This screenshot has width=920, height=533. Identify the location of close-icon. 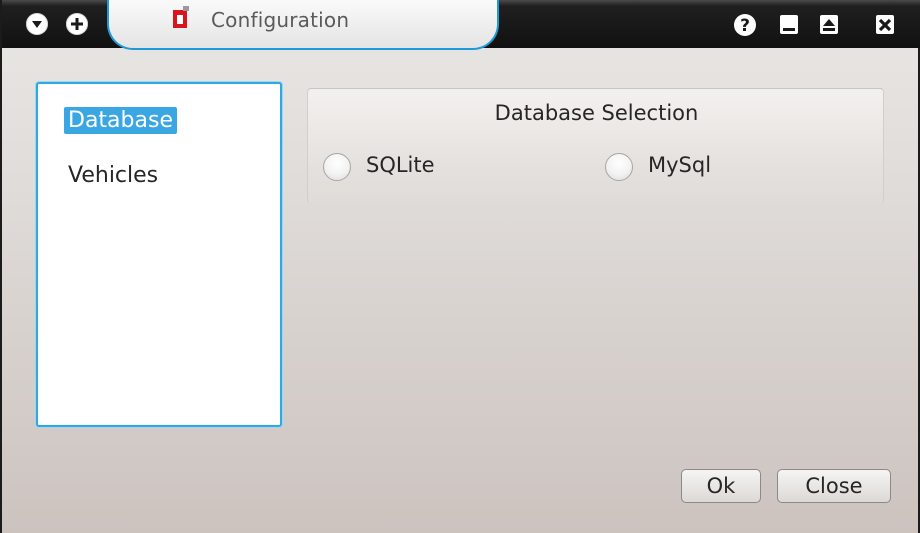
(885, 25).